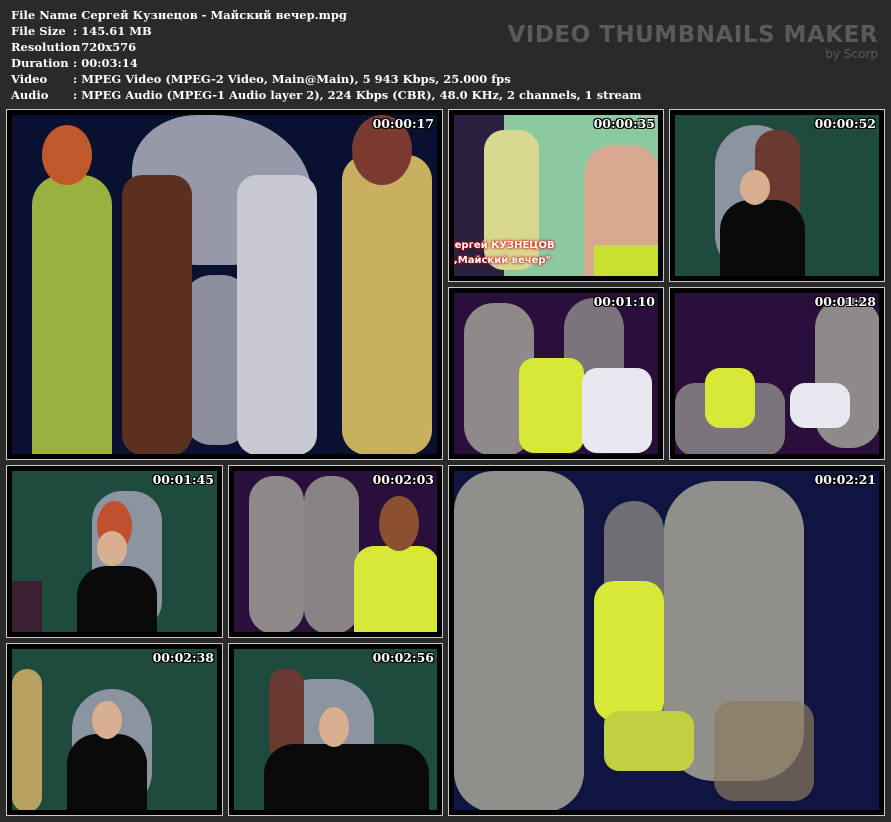  Describe the element at coordinates (183, 479) in the screenshot. I see `timestamp: 00:01:45` at that location.